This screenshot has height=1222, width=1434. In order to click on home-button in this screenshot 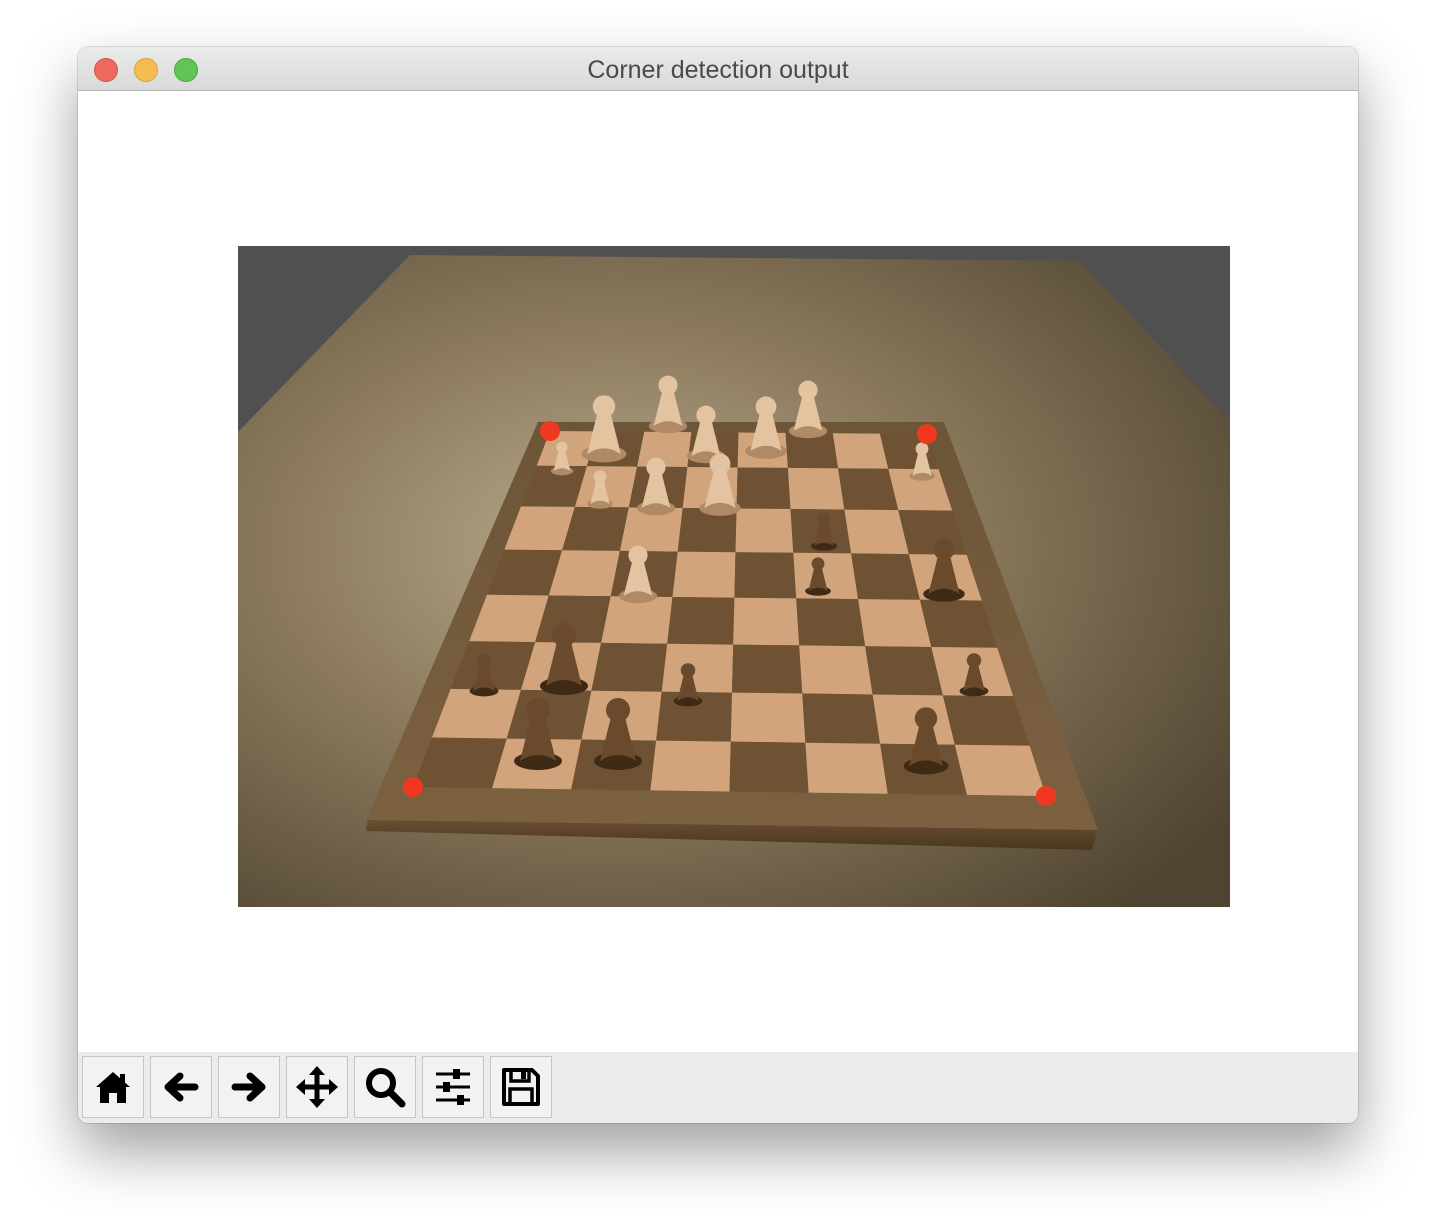, I will do `click(113, 1087)`.